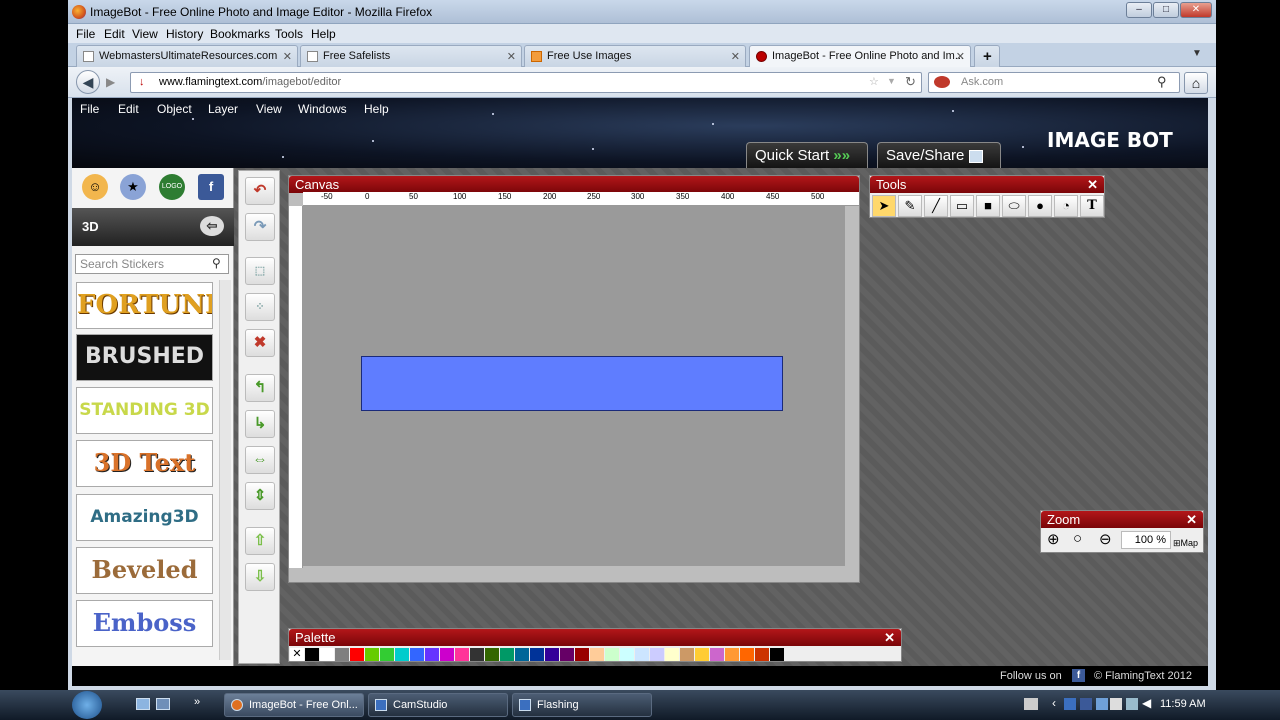  What do you see at coordinates (260, 307) in the screenshot?
I see `ungroup-icon: ⁘` at bounding box center [260, 307].